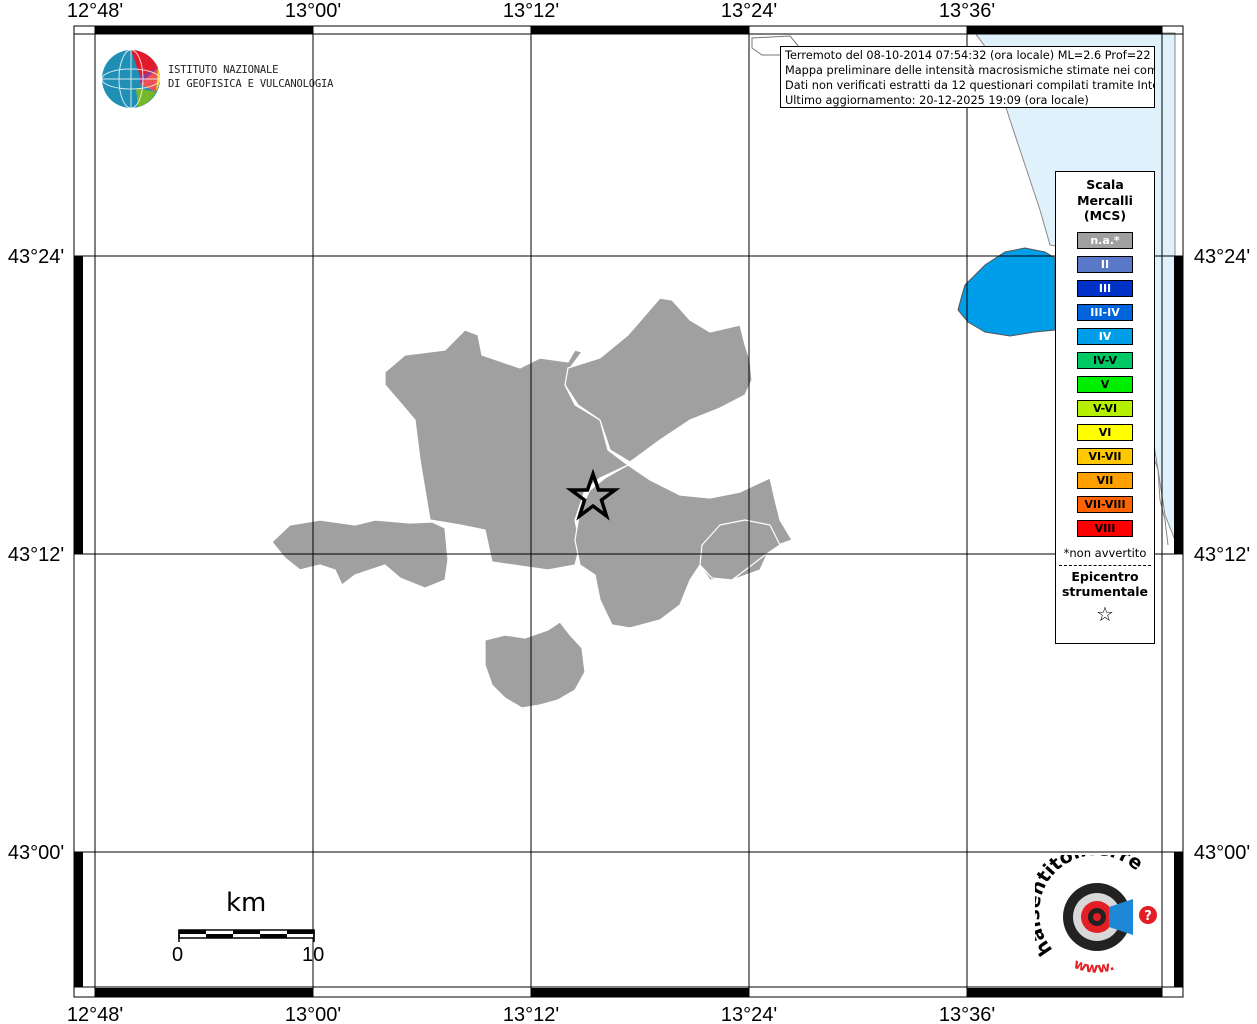 The width and height of the screenshot is (1257, 1024). What do you see at coordinates (1105, 504) in the screenshot?
I see `legend-swatch: VII-VIII` at bounding box center [1105, 504].